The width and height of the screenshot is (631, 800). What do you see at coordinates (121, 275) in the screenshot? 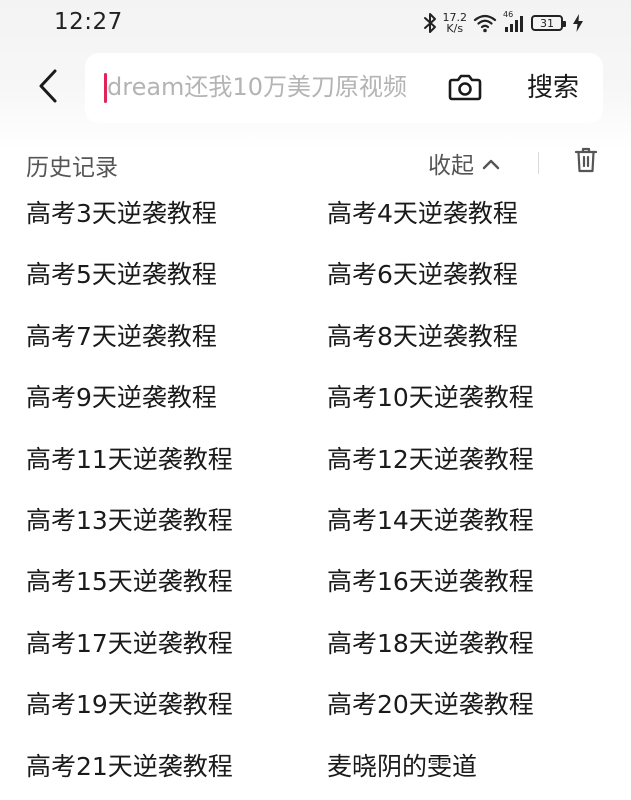
I see `history-item: 高考5天逆袭教程` at bounding box center [121, 275].